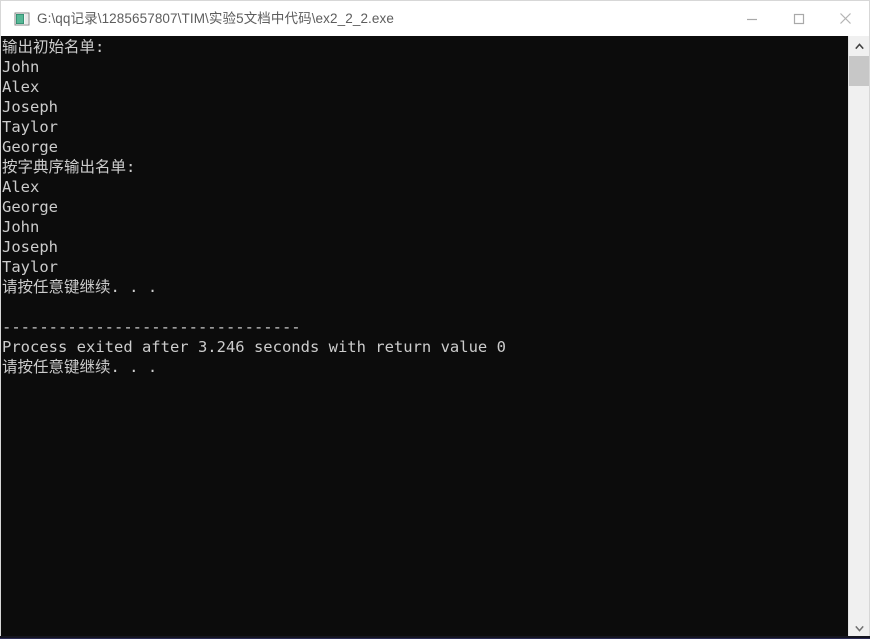 The width and height of the screenshot is (870, 639). I want to click on chevron-up-icon, so click(859, 45).